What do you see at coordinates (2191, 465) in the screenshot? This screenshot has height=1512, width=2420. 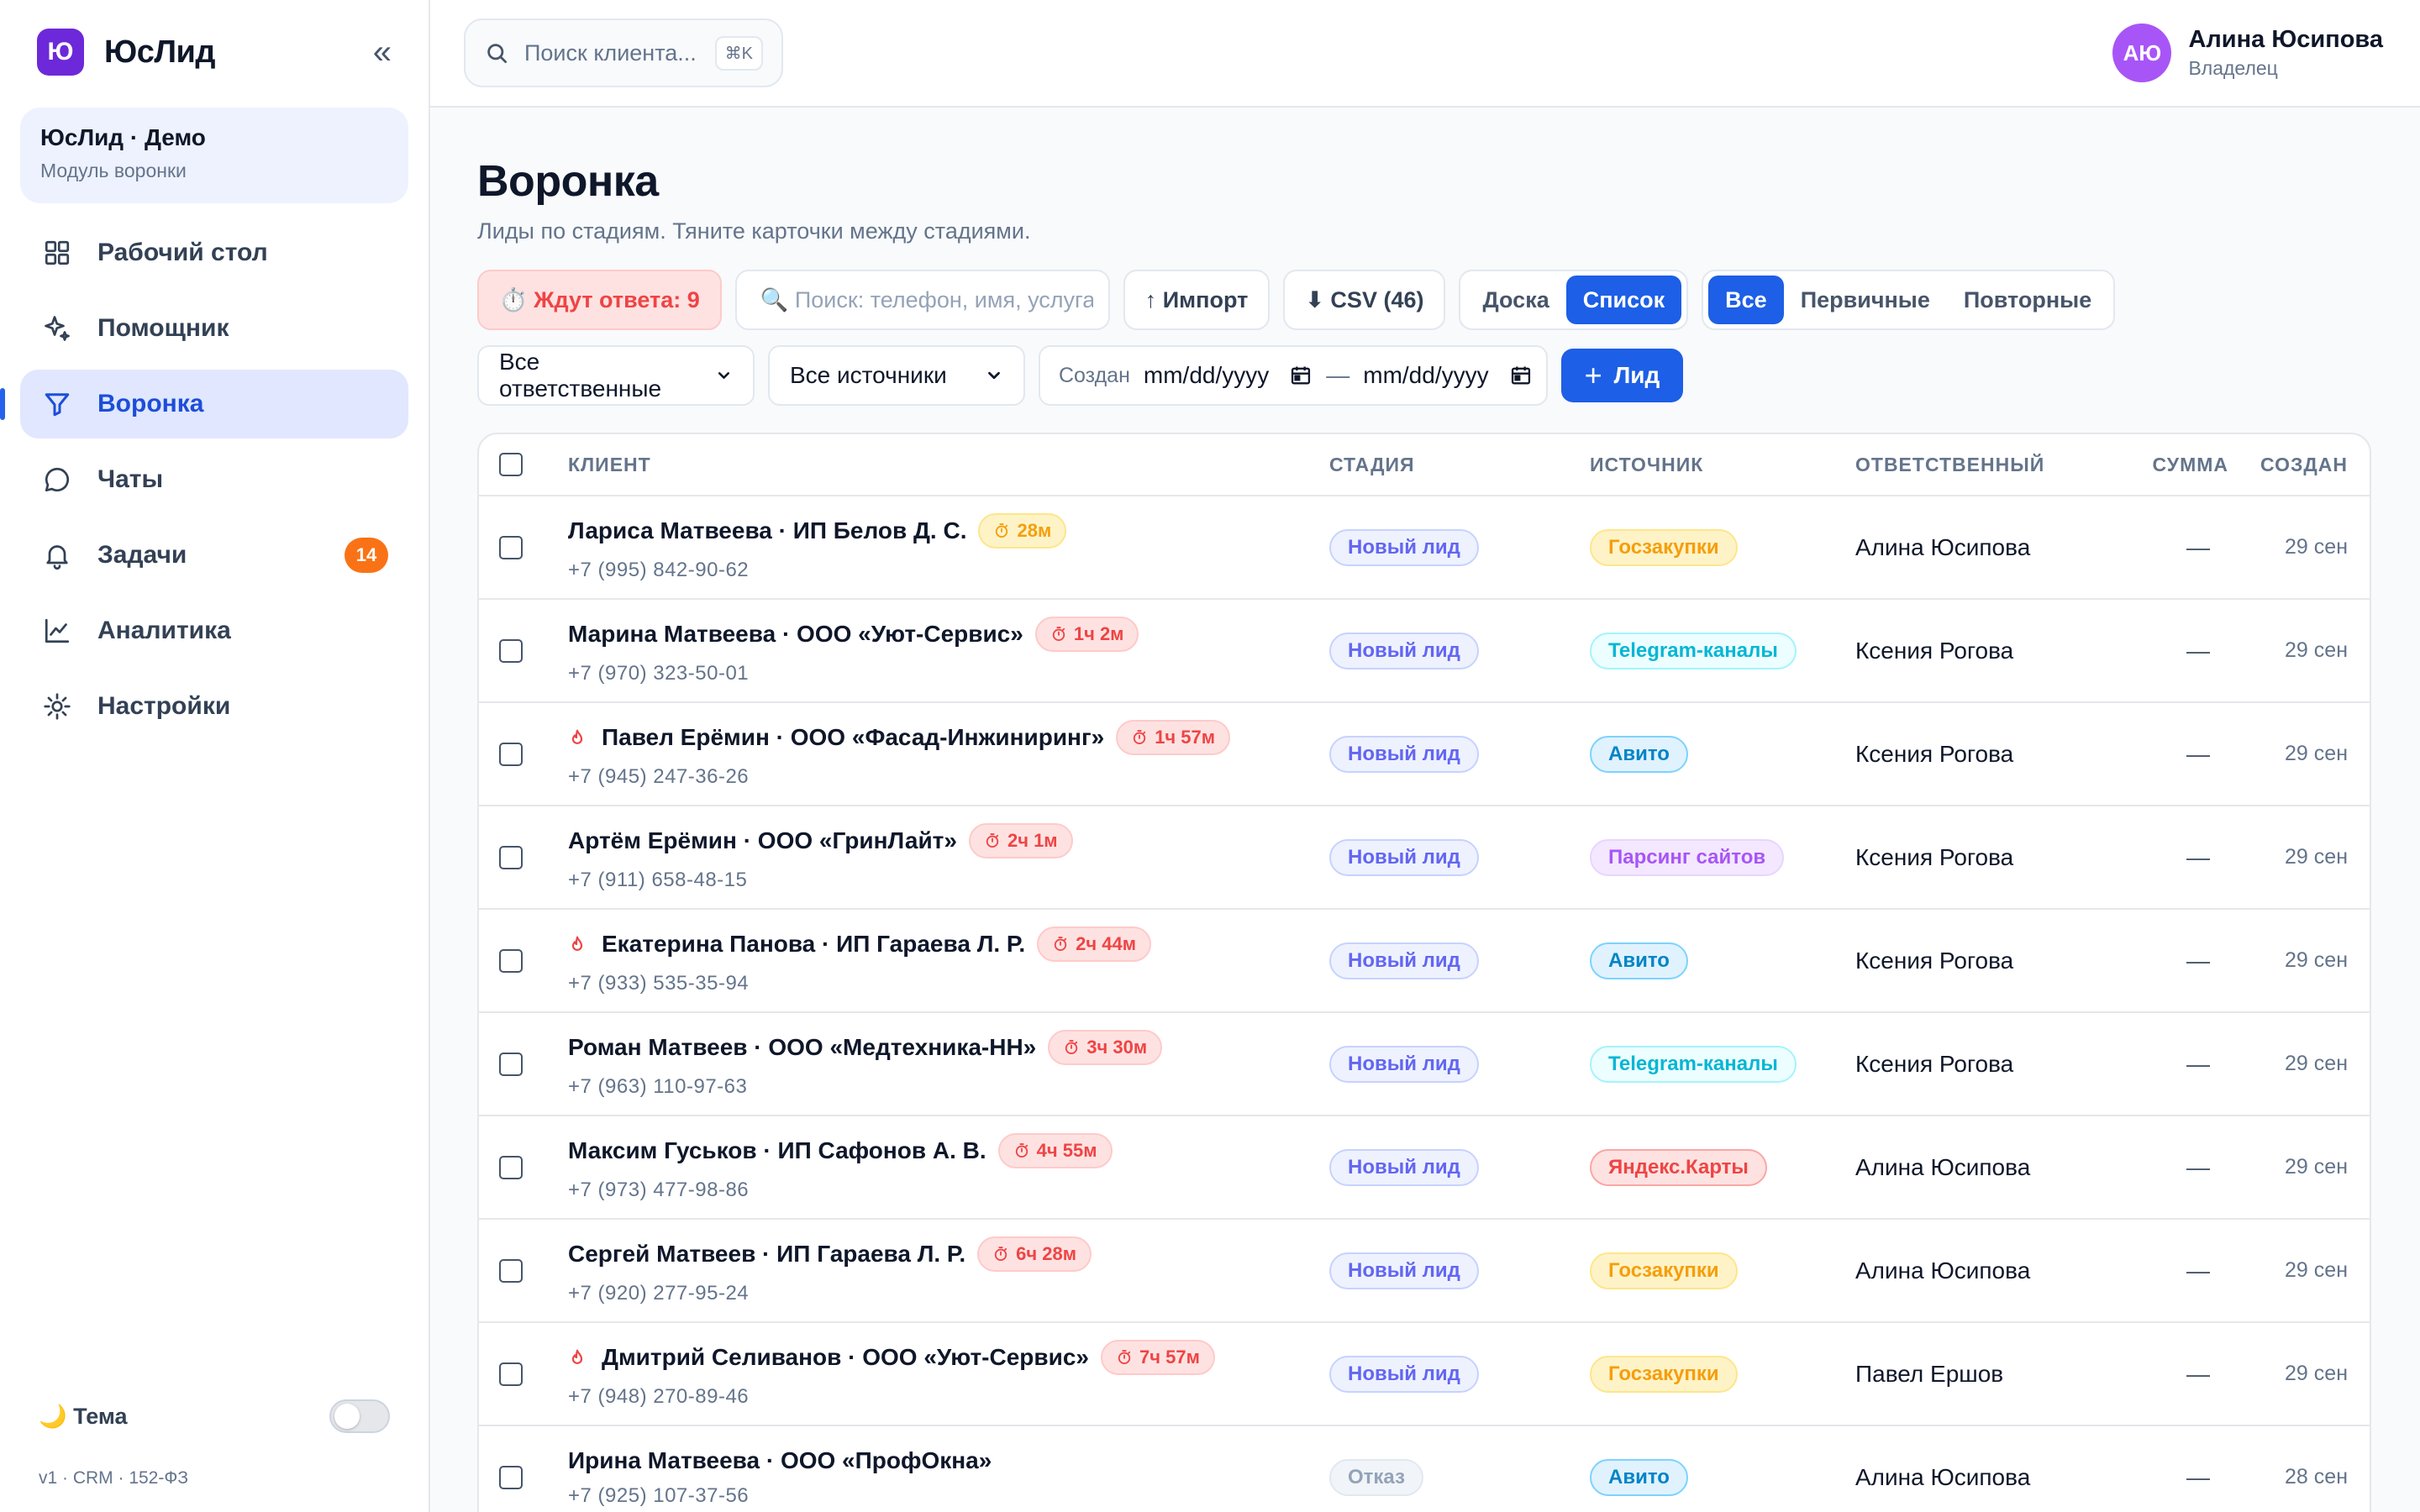 I see `column-sum: Сумма` at bounding box center [2191, 465].